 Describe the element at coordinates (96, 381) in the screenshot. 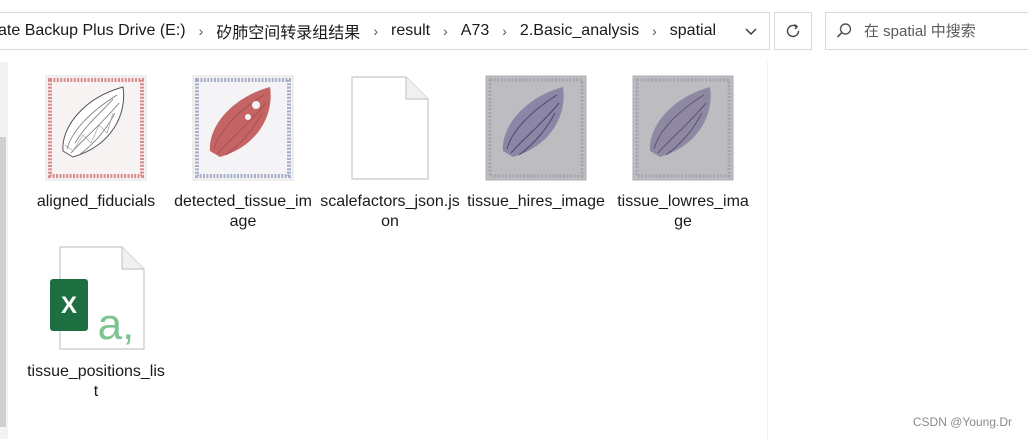

I see `file-name: tissue_positions_list` at that location.